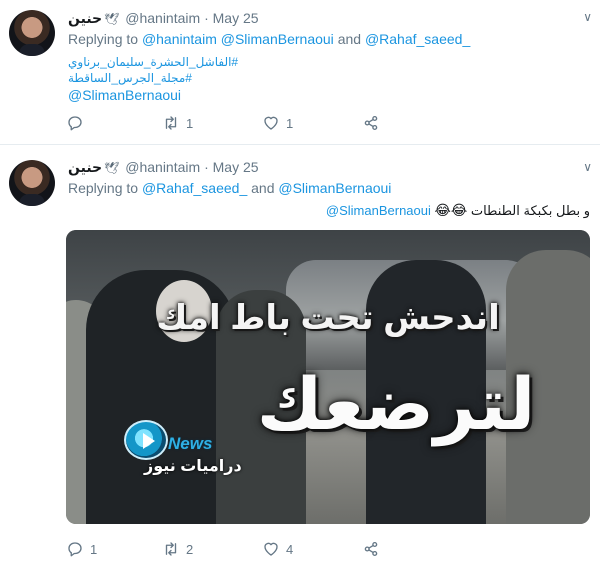 This screenshot has height=568, width=600. I want to click on tweet-text: @SlimanBernaoui 😂😂 و بطل بكبكة الطنطات, so click(458, 210).